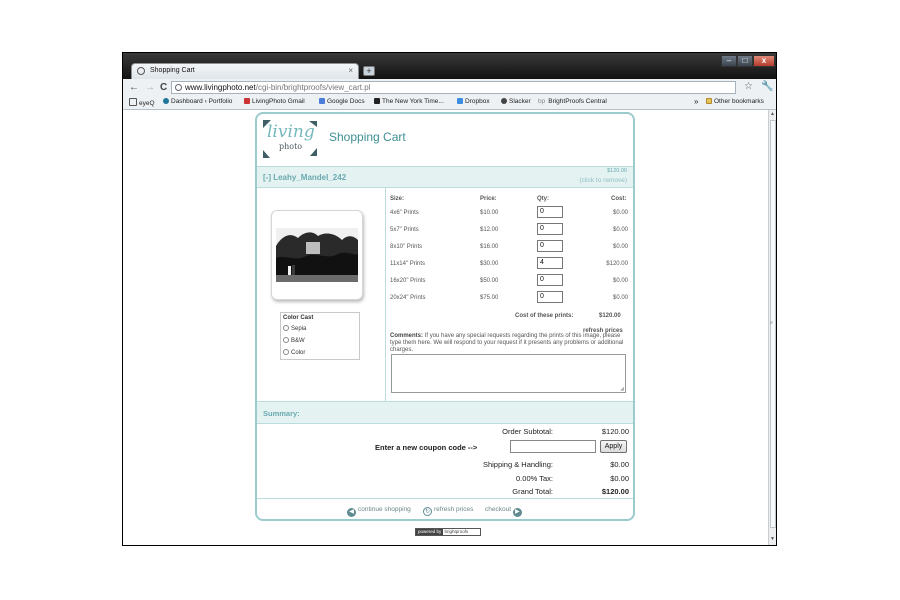  What do you see at coordinates (745, 61) in the screenshot?
I see `maximize-button: □` at bounding box center [745, 61].